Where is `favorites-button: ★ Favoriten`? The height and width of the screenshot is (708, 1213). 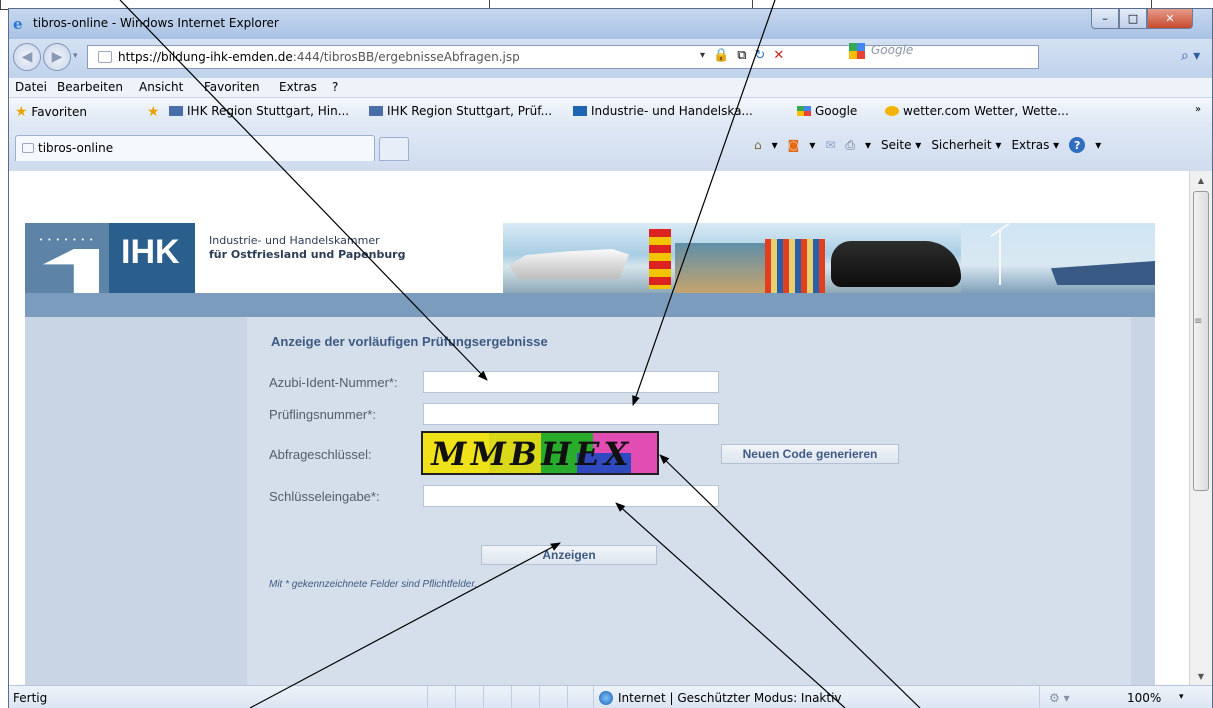 favorites-button: ★ Favoriten is located at coordinates (51, 112).